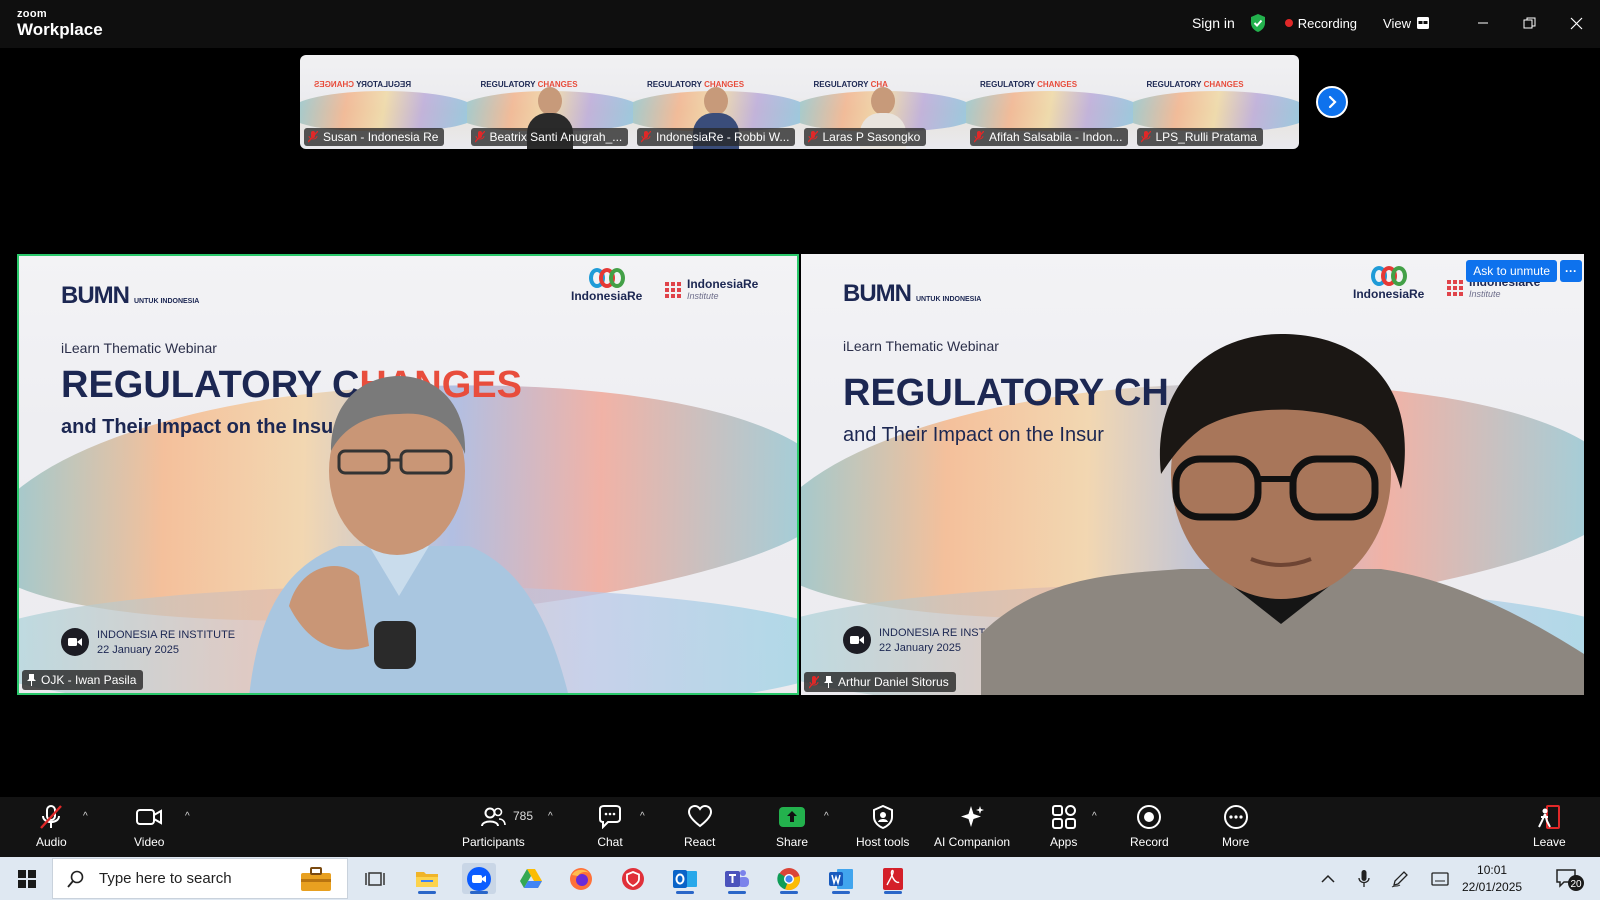 The height and width of the screenshot is (900, 1600). Describe the element at coordinates (1235, 826) in the screenshot. I see `more-button: More` at that location.